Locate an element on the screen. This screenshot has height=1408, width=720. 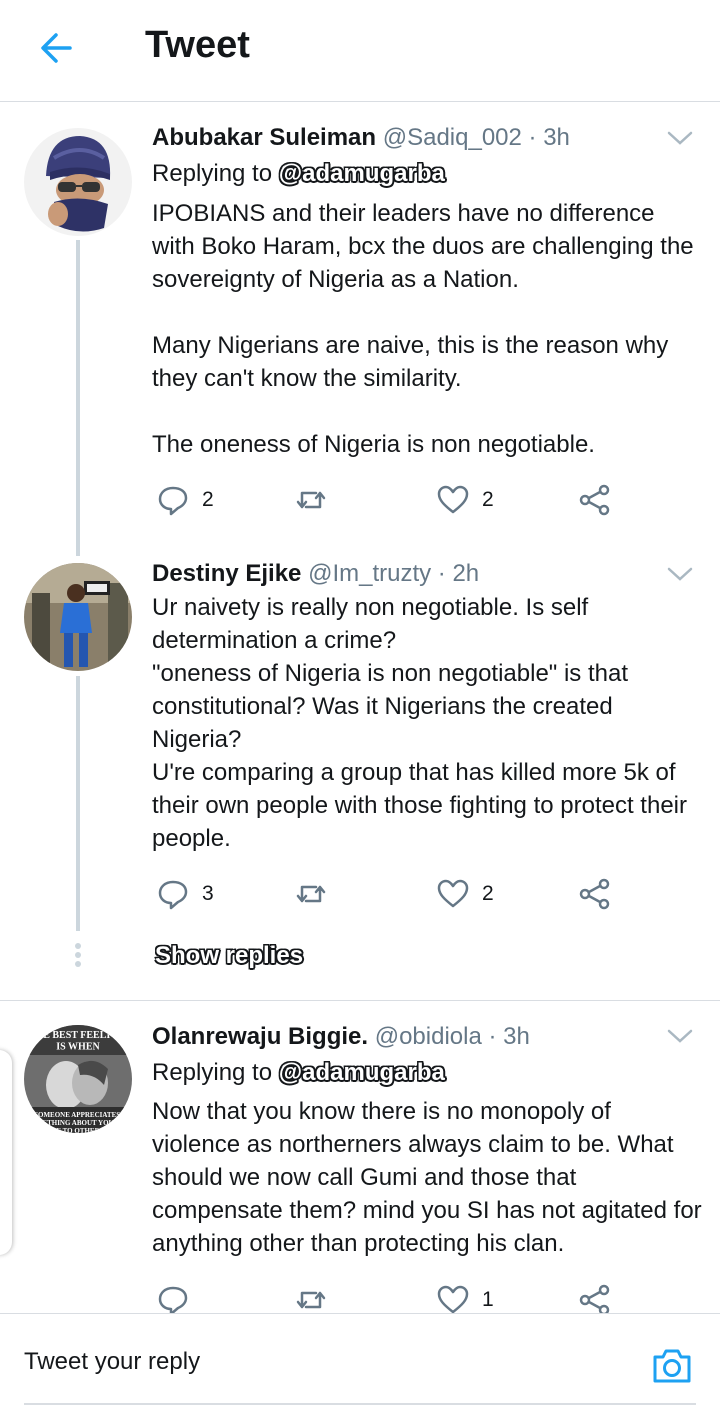
back-button is located at coordinates (56, 48).